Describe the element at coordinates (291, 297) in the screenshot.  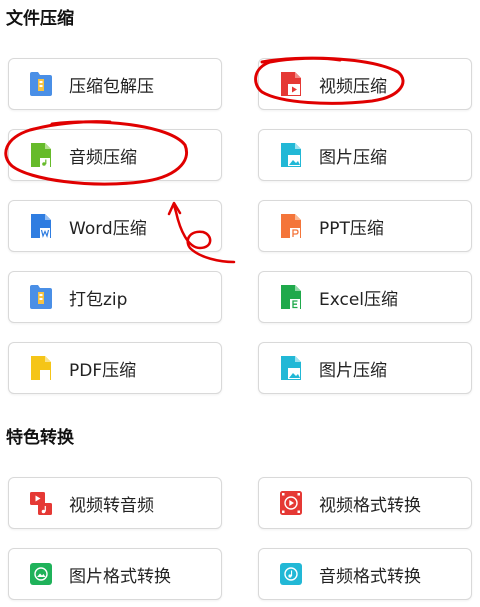
I see `excel-file-icon` at that location.